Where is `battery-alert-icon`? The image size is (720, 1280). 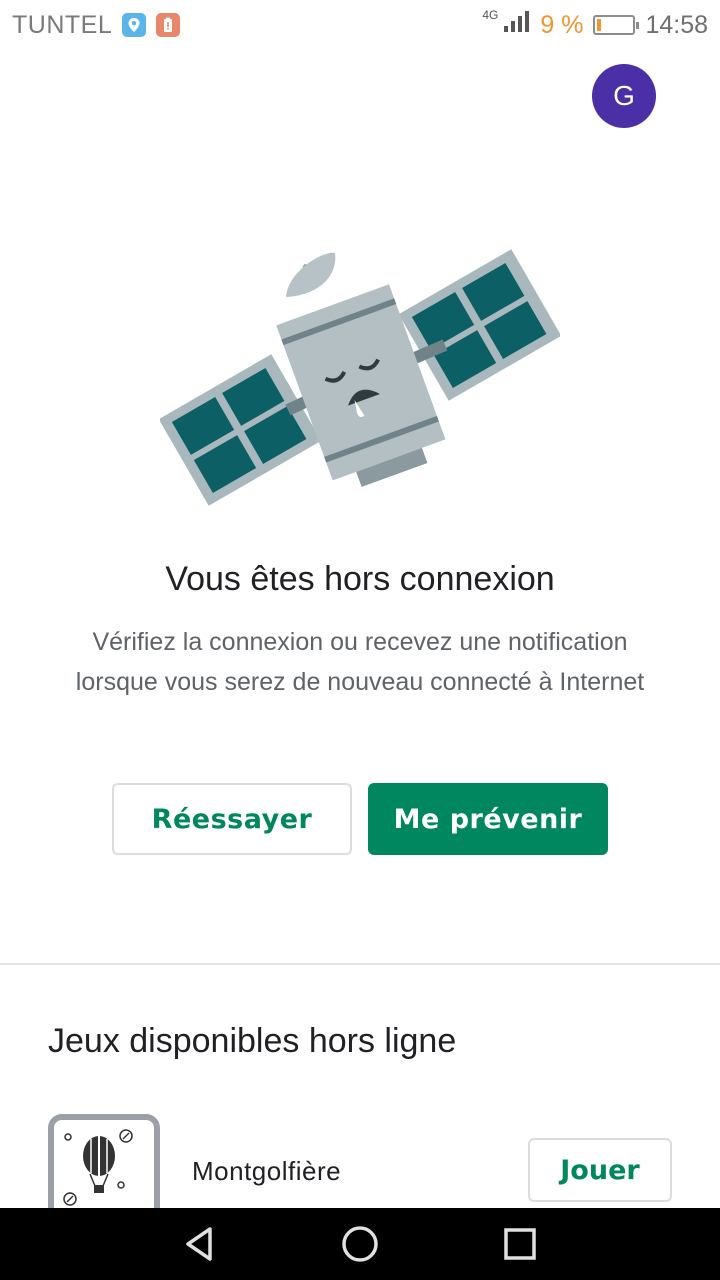 battery-alert-icon is located at coordinates (168, 25).